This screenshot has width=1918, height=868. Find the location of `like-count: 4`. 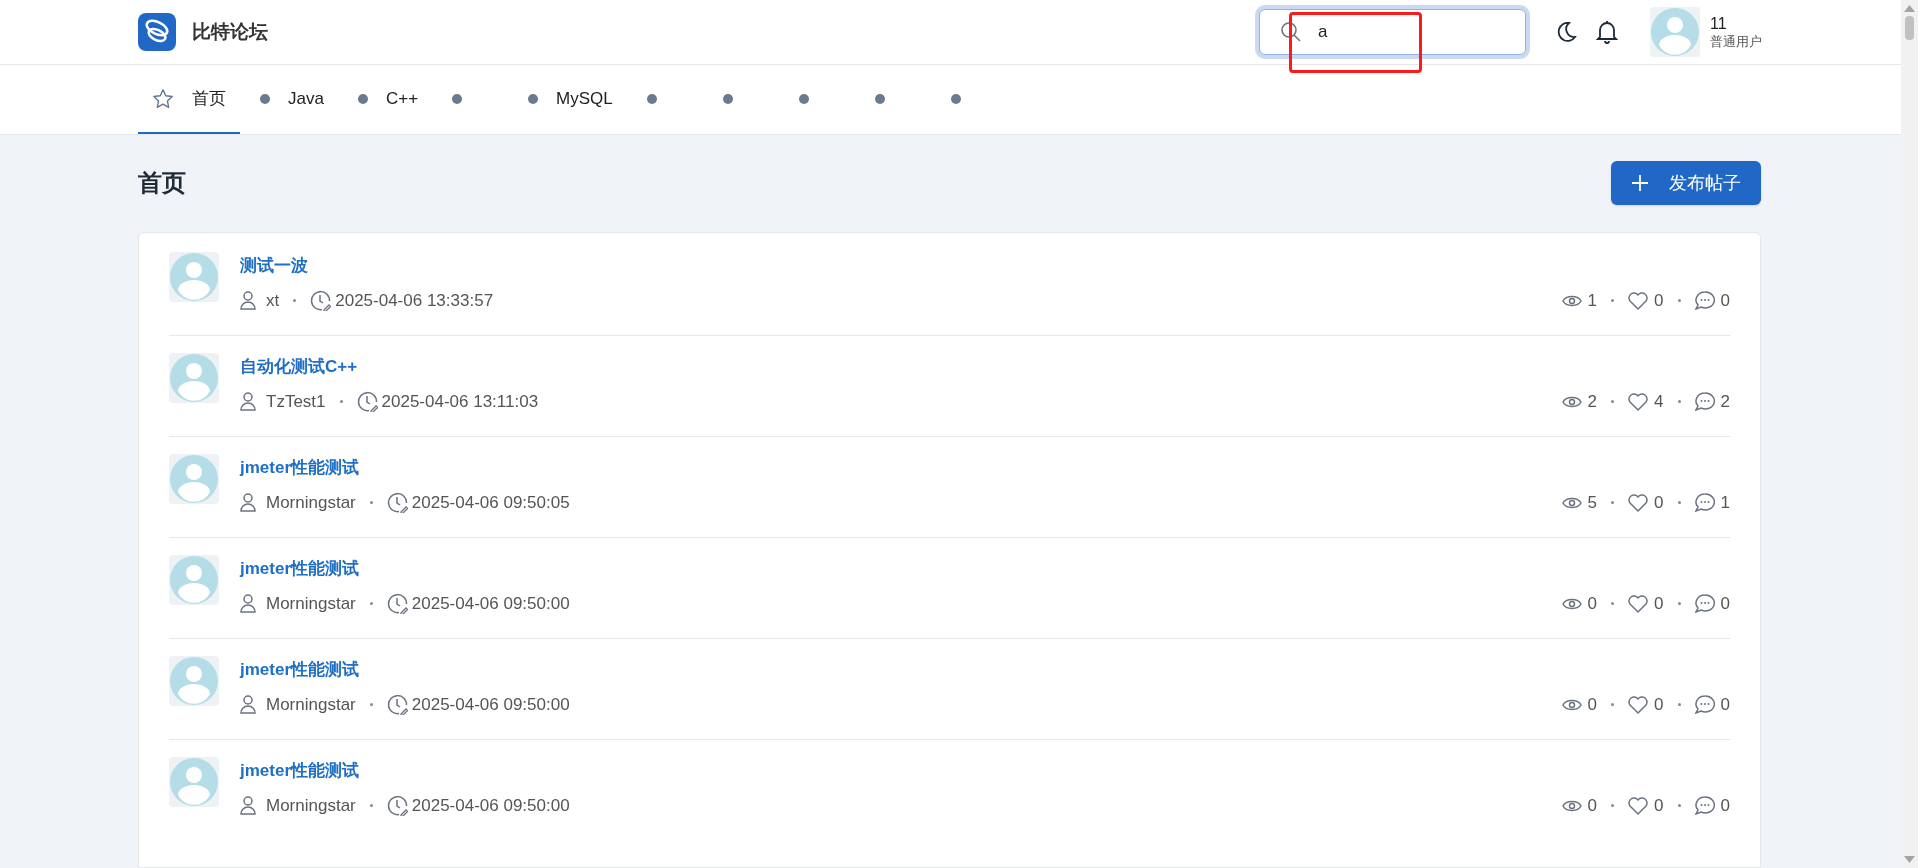

like-count: 4 is located at coordinates (1659, 402).